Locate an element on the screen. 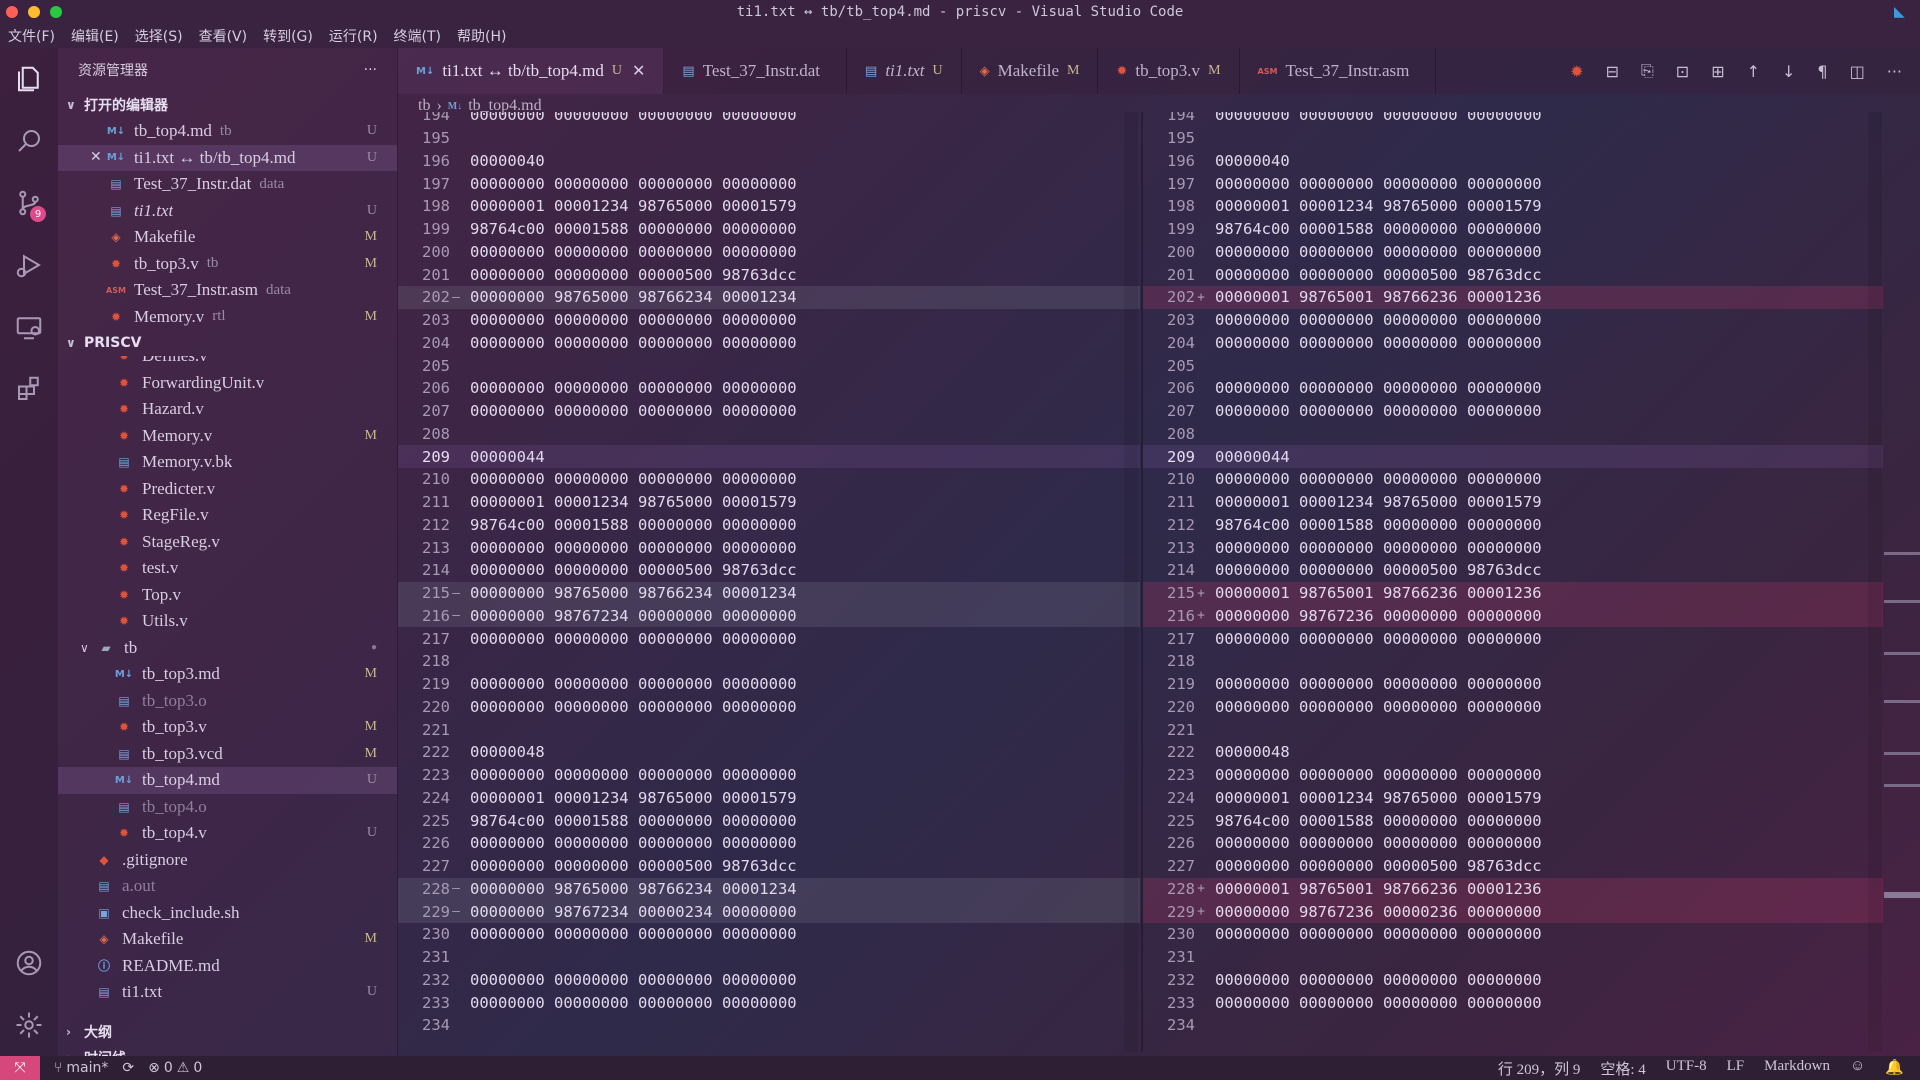 Image resolution: width=1920 pixels, height=1080 pixels. encoding: UTF-8 is located at coordinates (1686, 1068).